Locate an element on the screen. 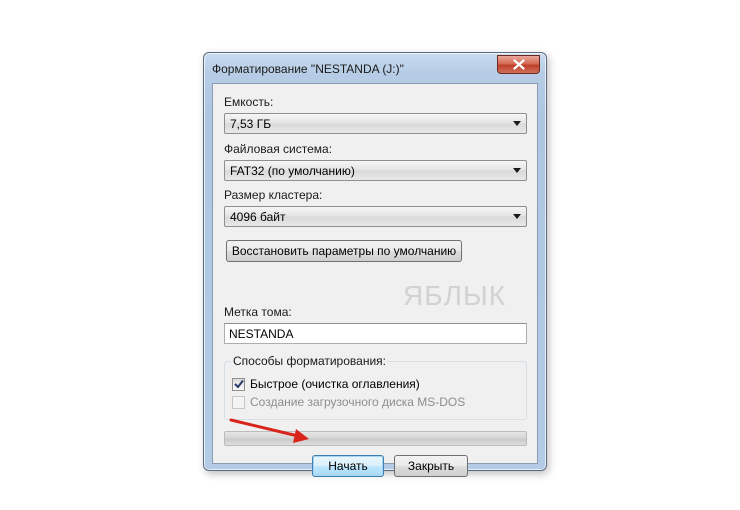  close-icon is located at coordinates (518, 64).